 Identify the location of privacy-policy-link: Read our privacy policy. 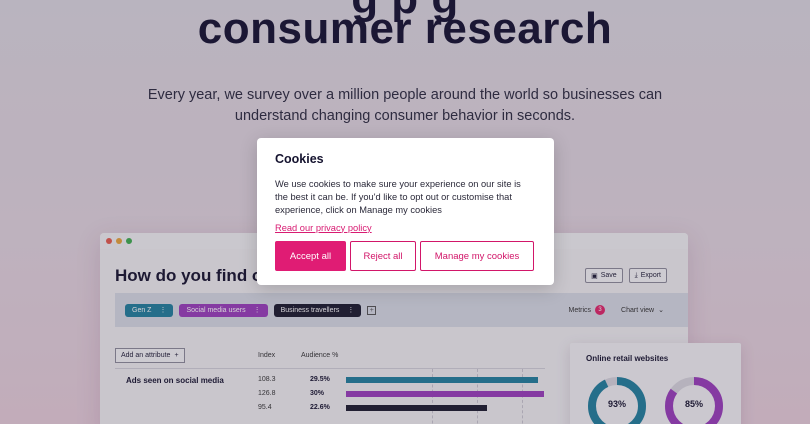
(323, 228).